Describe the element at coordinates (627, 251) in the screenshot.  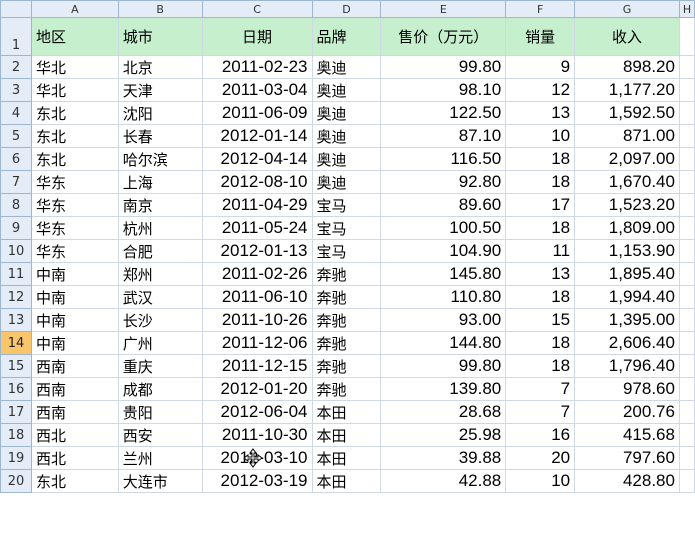
I see `cell-revenue: 1,153.90` at that location.